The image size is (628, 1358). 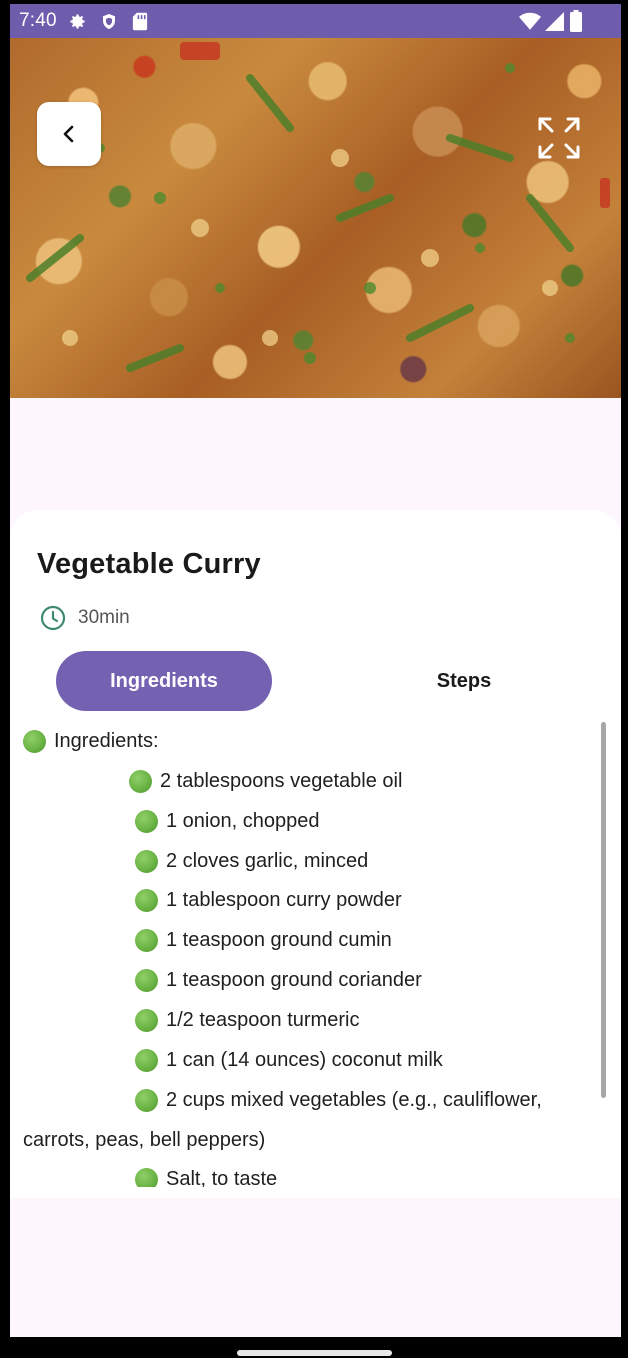 I want to click on list-item: 1 teaspoon ground coriander, so click(x=278, y=980).